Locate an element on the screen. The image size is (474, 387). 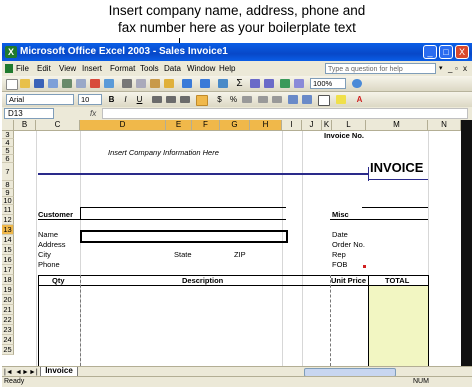
vertical-scrollbar is located at coordinates (466, 243).